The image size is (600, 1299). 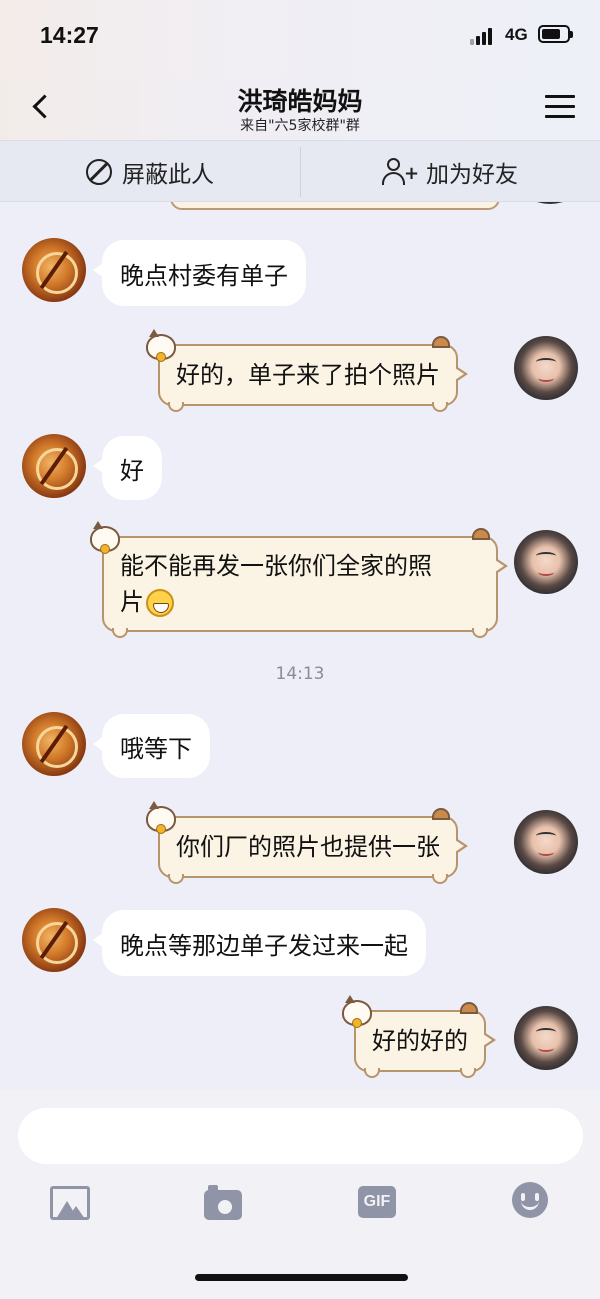 What do you see at coordinates (301, 1277) in the screenshot?
I see `home-indicator` at bounding box center [301, 1277].